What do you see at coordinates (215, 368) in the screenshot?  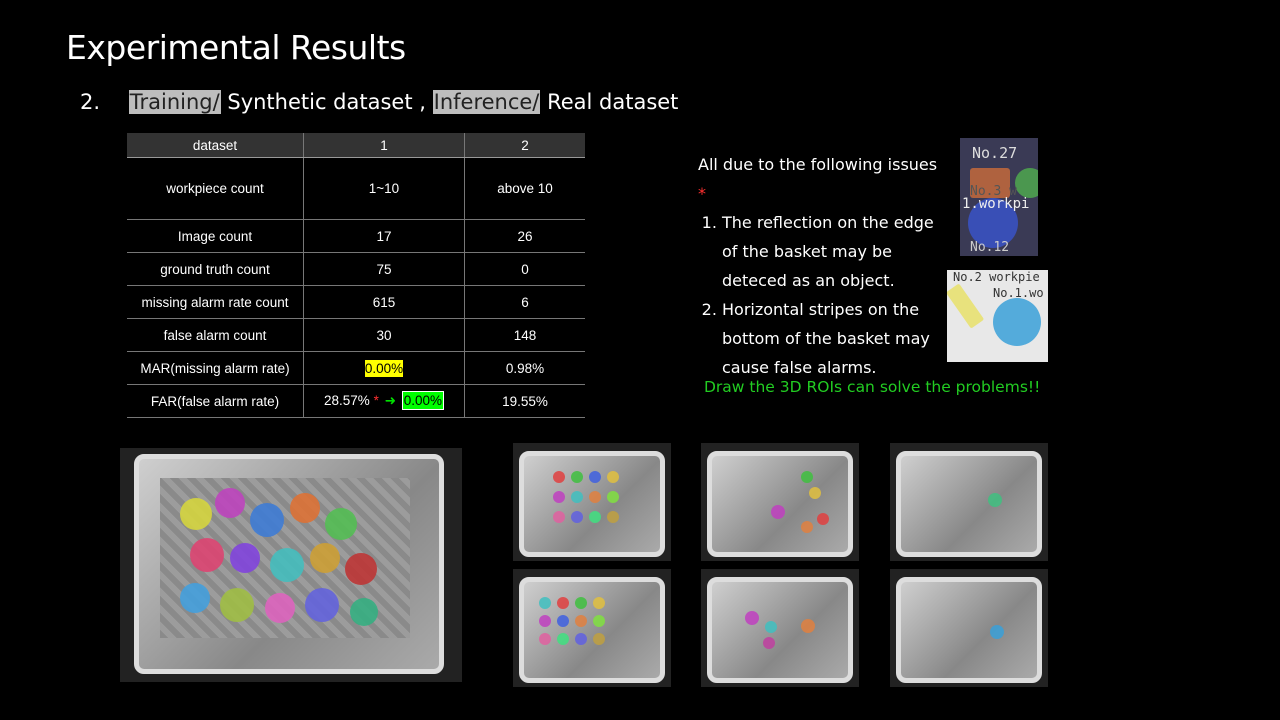 I see `row-label: MAR(missing alarm rate)` at bounding box center [215, 368].